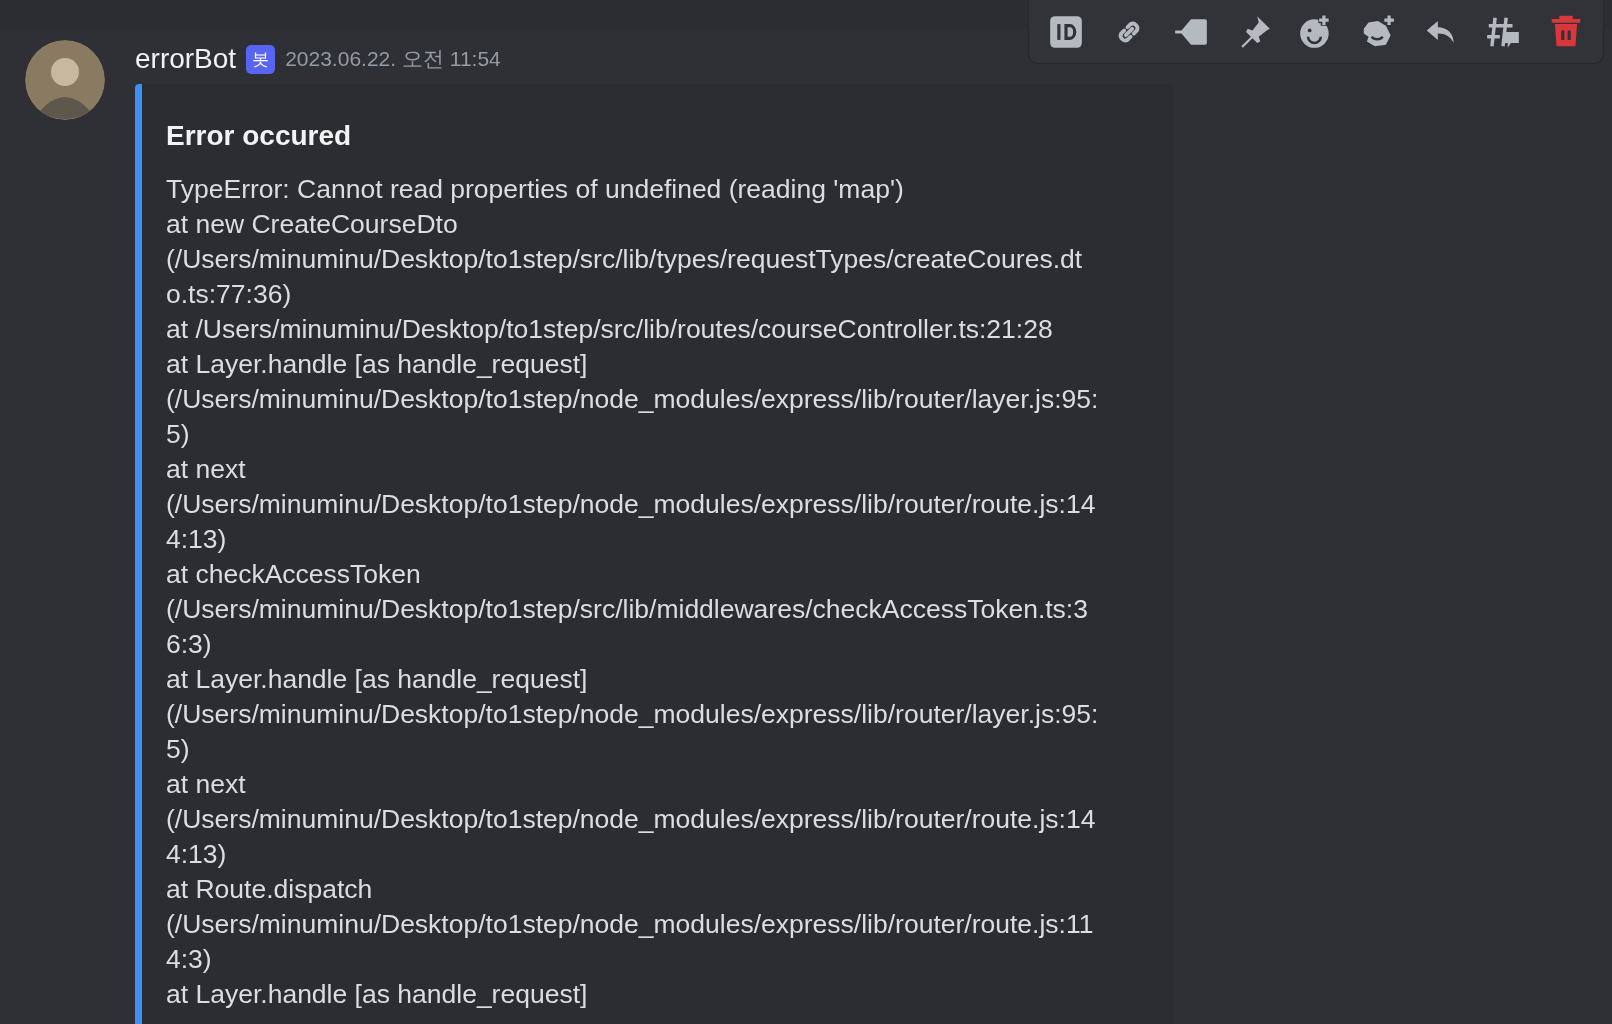  Describe the element at coordinates (229, 294) in the screenshot. I see `error-line: o.ts:77:36)` at that location.